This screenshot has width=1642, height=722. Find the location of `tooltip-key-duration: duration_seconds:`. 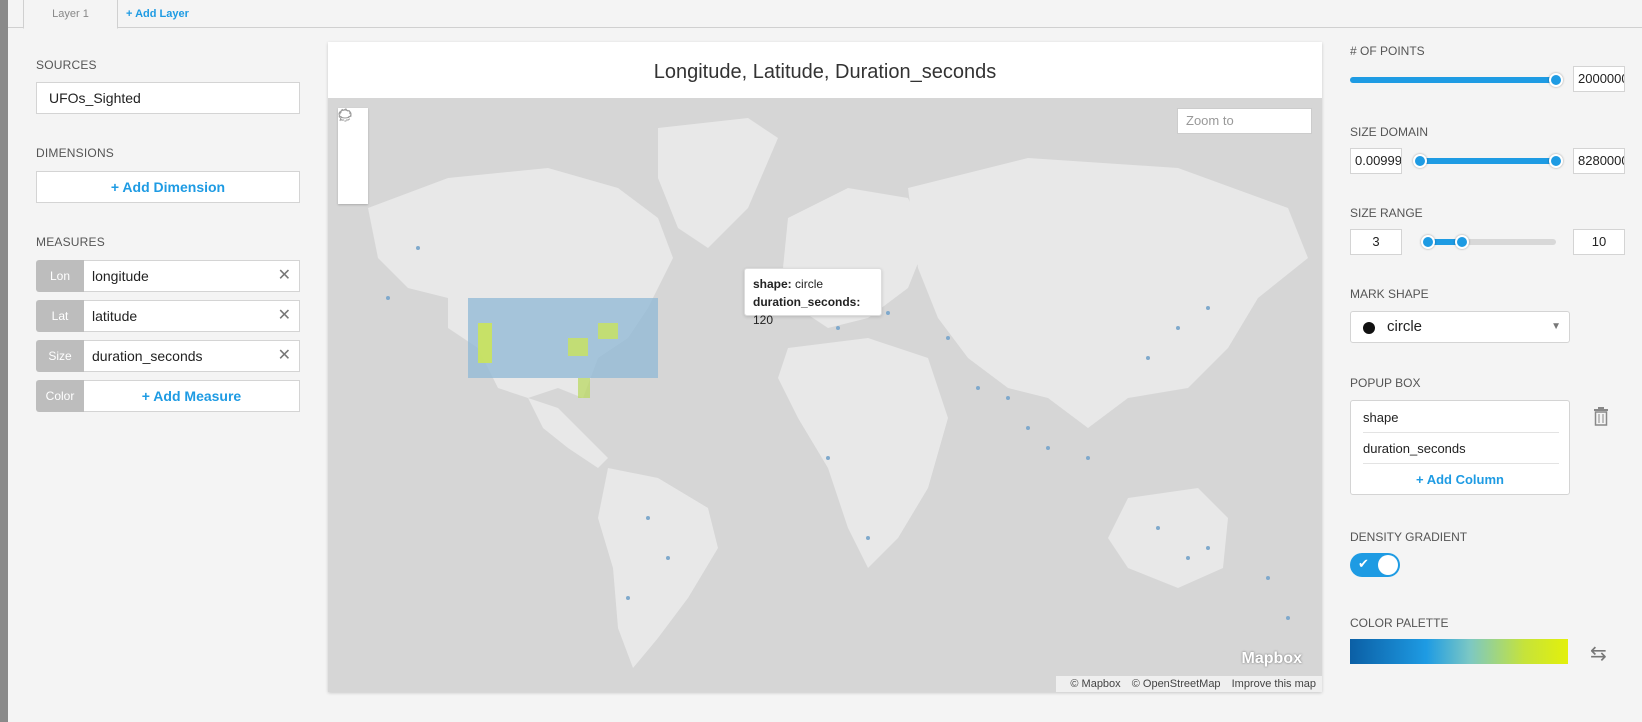

tooltip-key-duration: duration_seconds: is located at coordinates (807, 302).